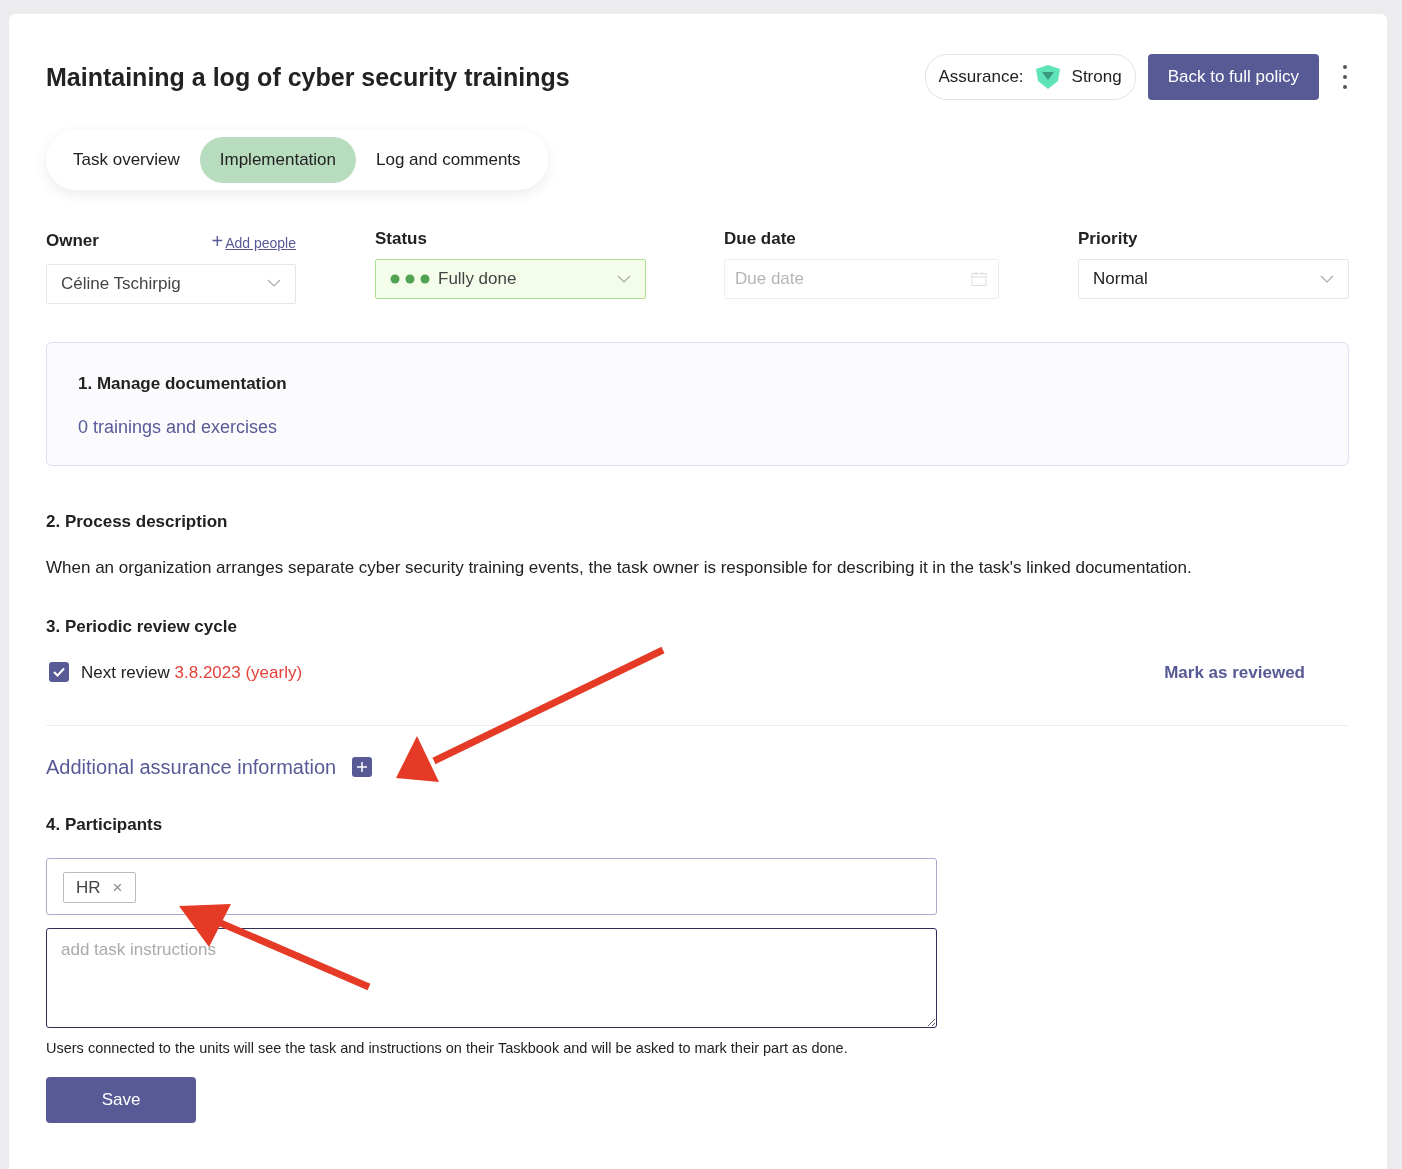 This screenshot has width=1402, height=1169. What do you see at coordinates (137, 522) in the screenshot?
I see `section-title: 2. Process description` at bounding box center [137, 522].